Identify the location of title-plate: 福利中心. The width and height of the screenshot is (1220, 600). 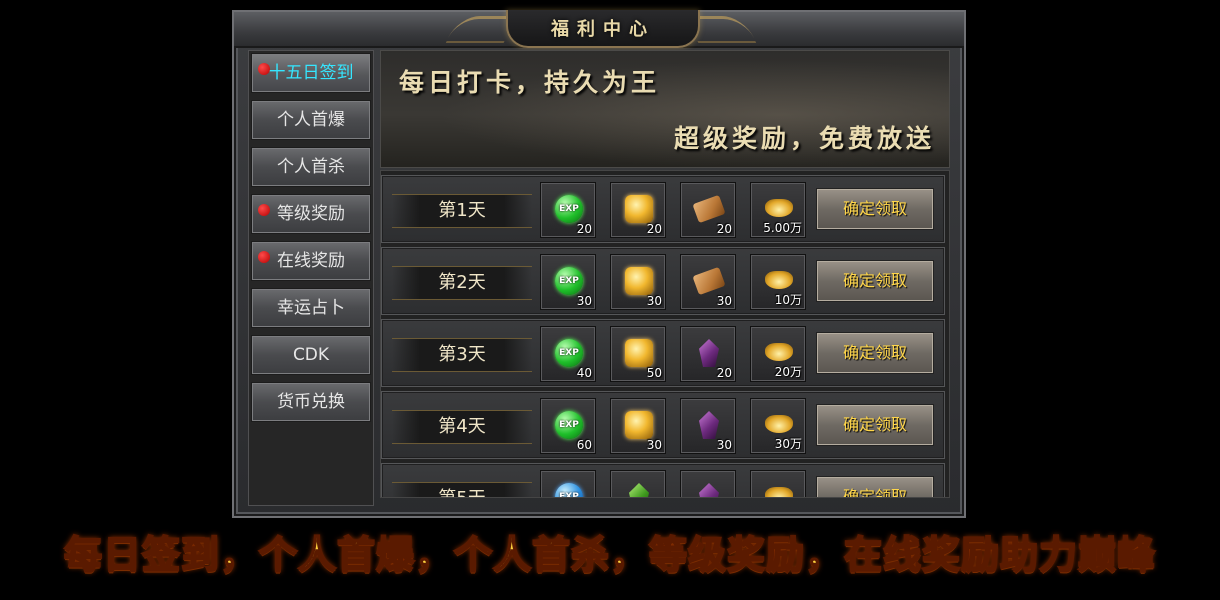
(603, 29).